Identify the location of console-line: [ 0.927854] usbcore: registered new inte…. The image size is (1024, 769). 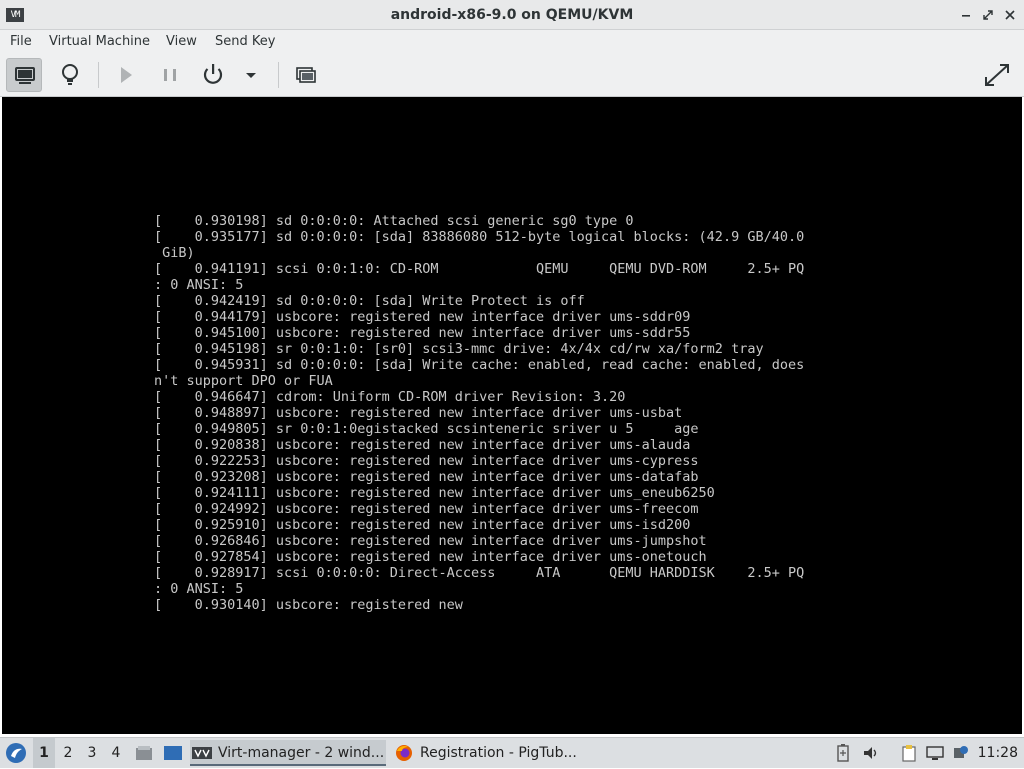
(430, 557).